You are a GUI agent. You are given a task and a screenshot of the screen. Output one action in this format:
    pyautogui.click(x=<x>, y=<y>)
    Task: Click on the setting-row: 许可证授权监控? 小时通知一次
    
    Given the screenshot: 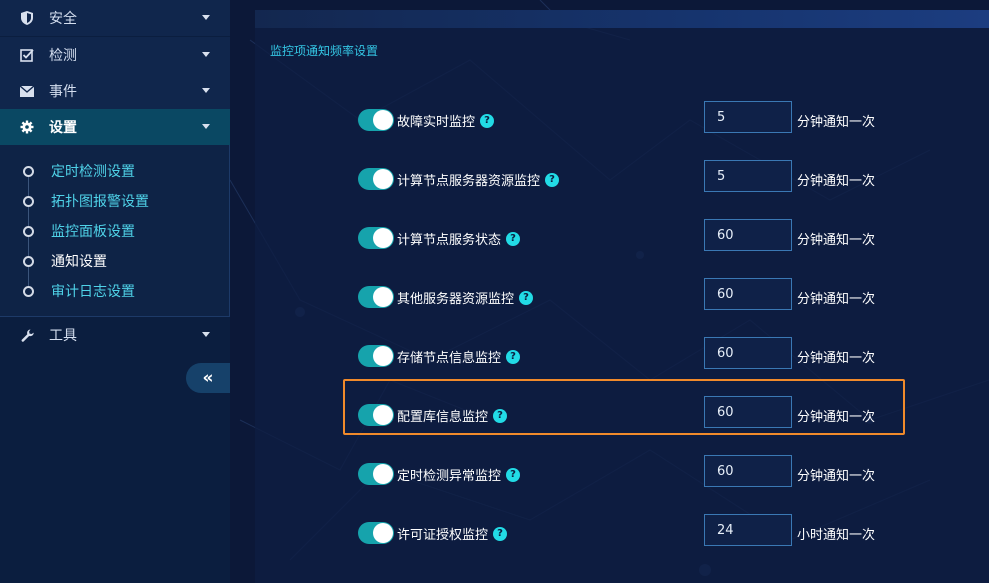 What is the action you would take?
    pyautogui.click(x=609, y=533)
    